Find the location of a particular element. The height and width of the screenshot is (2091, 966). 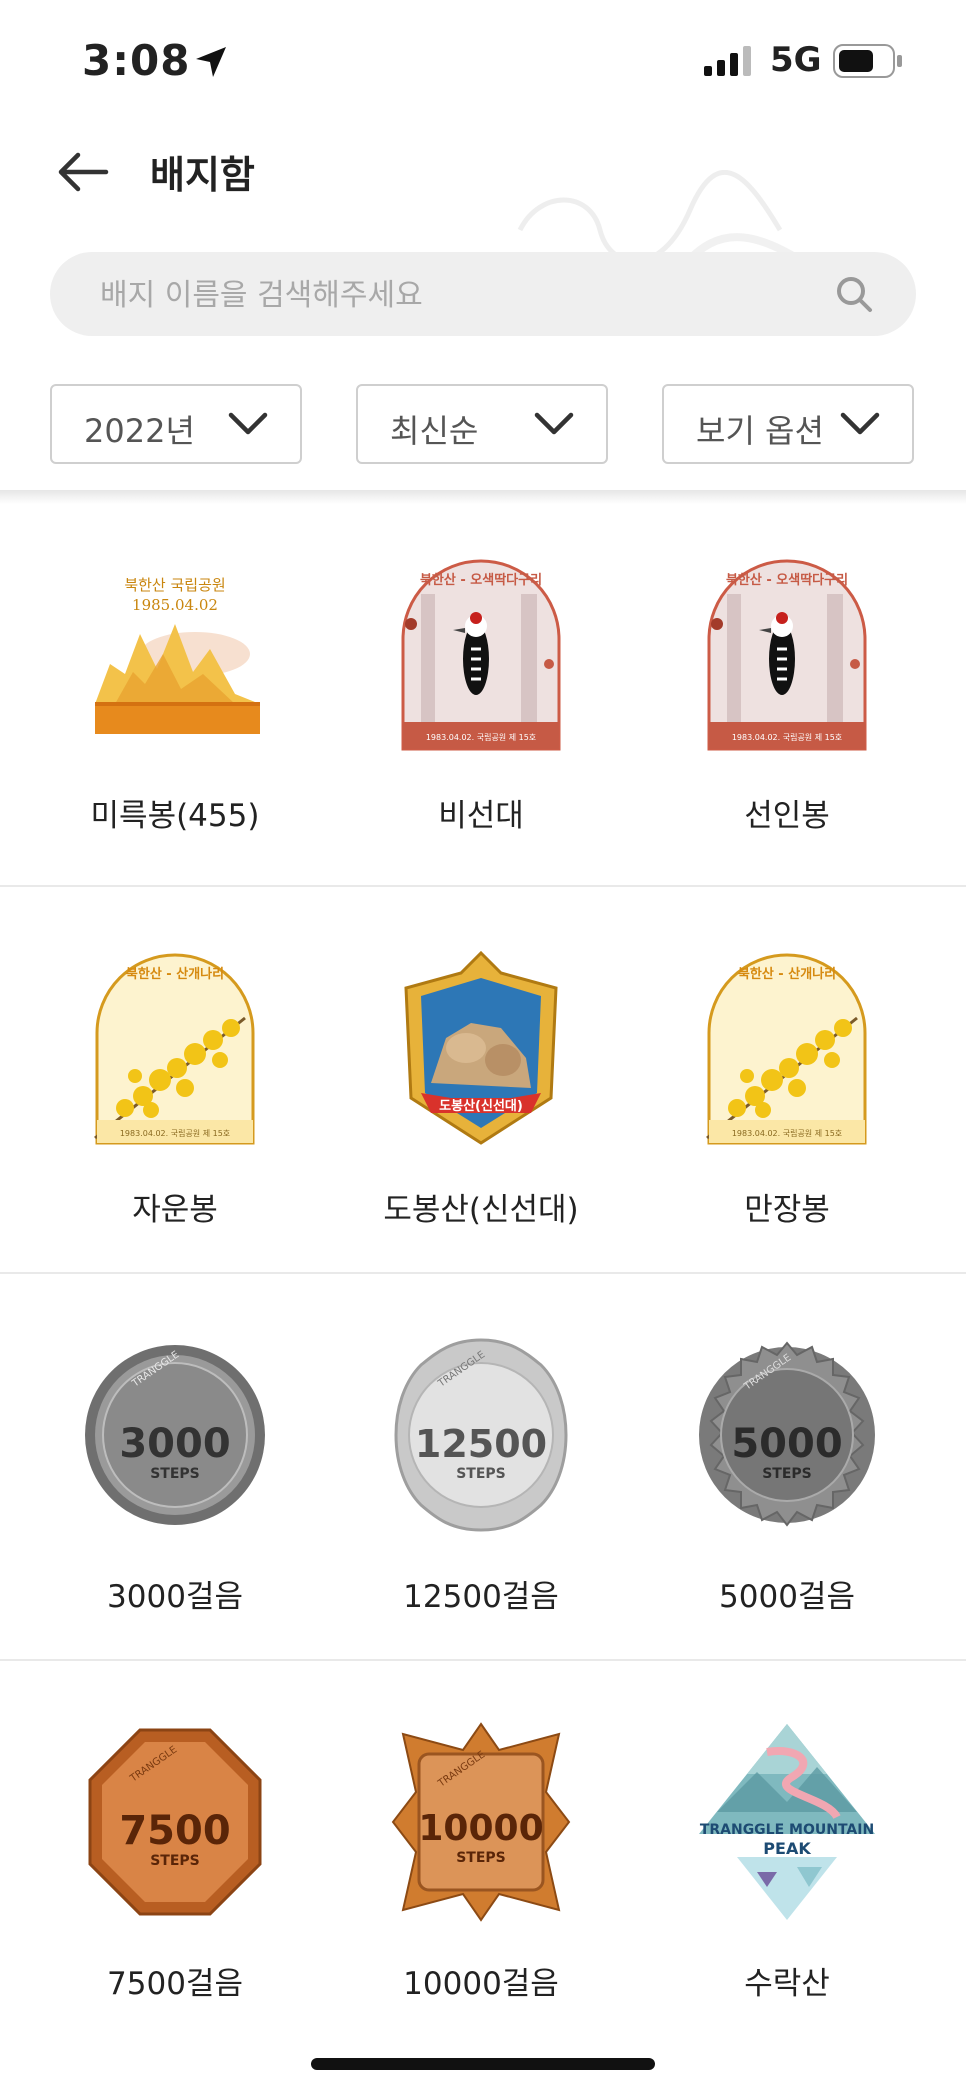

badge-image: TRANGGLE 10000 STEPS is located at coordinates (481, 1822).